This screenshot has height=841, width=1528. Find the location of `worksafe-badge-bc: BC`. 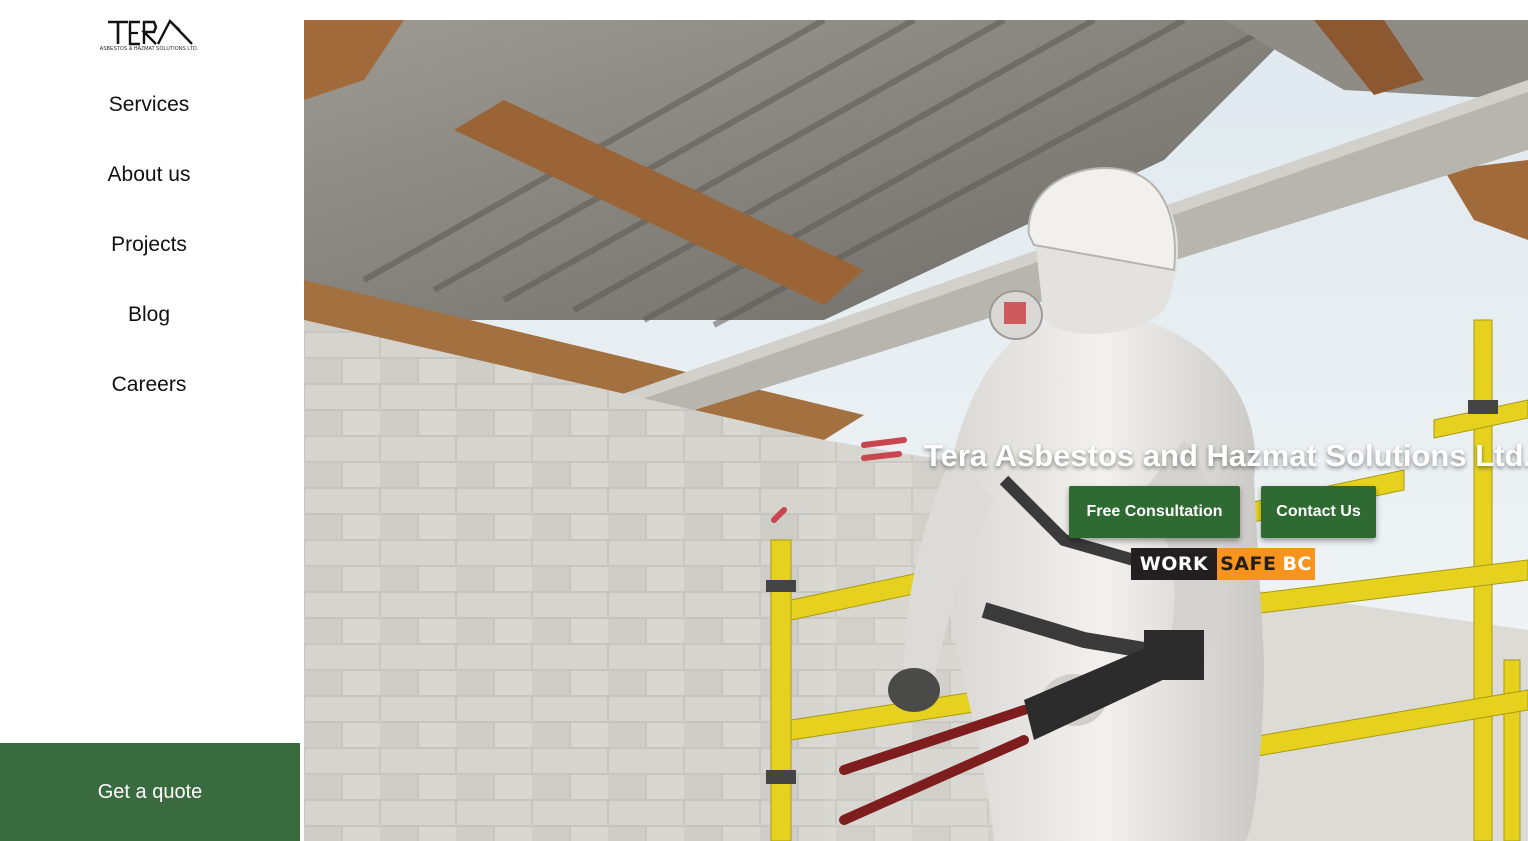

worksafe-badge-bc: BC is located at coordinates (1297, 564).